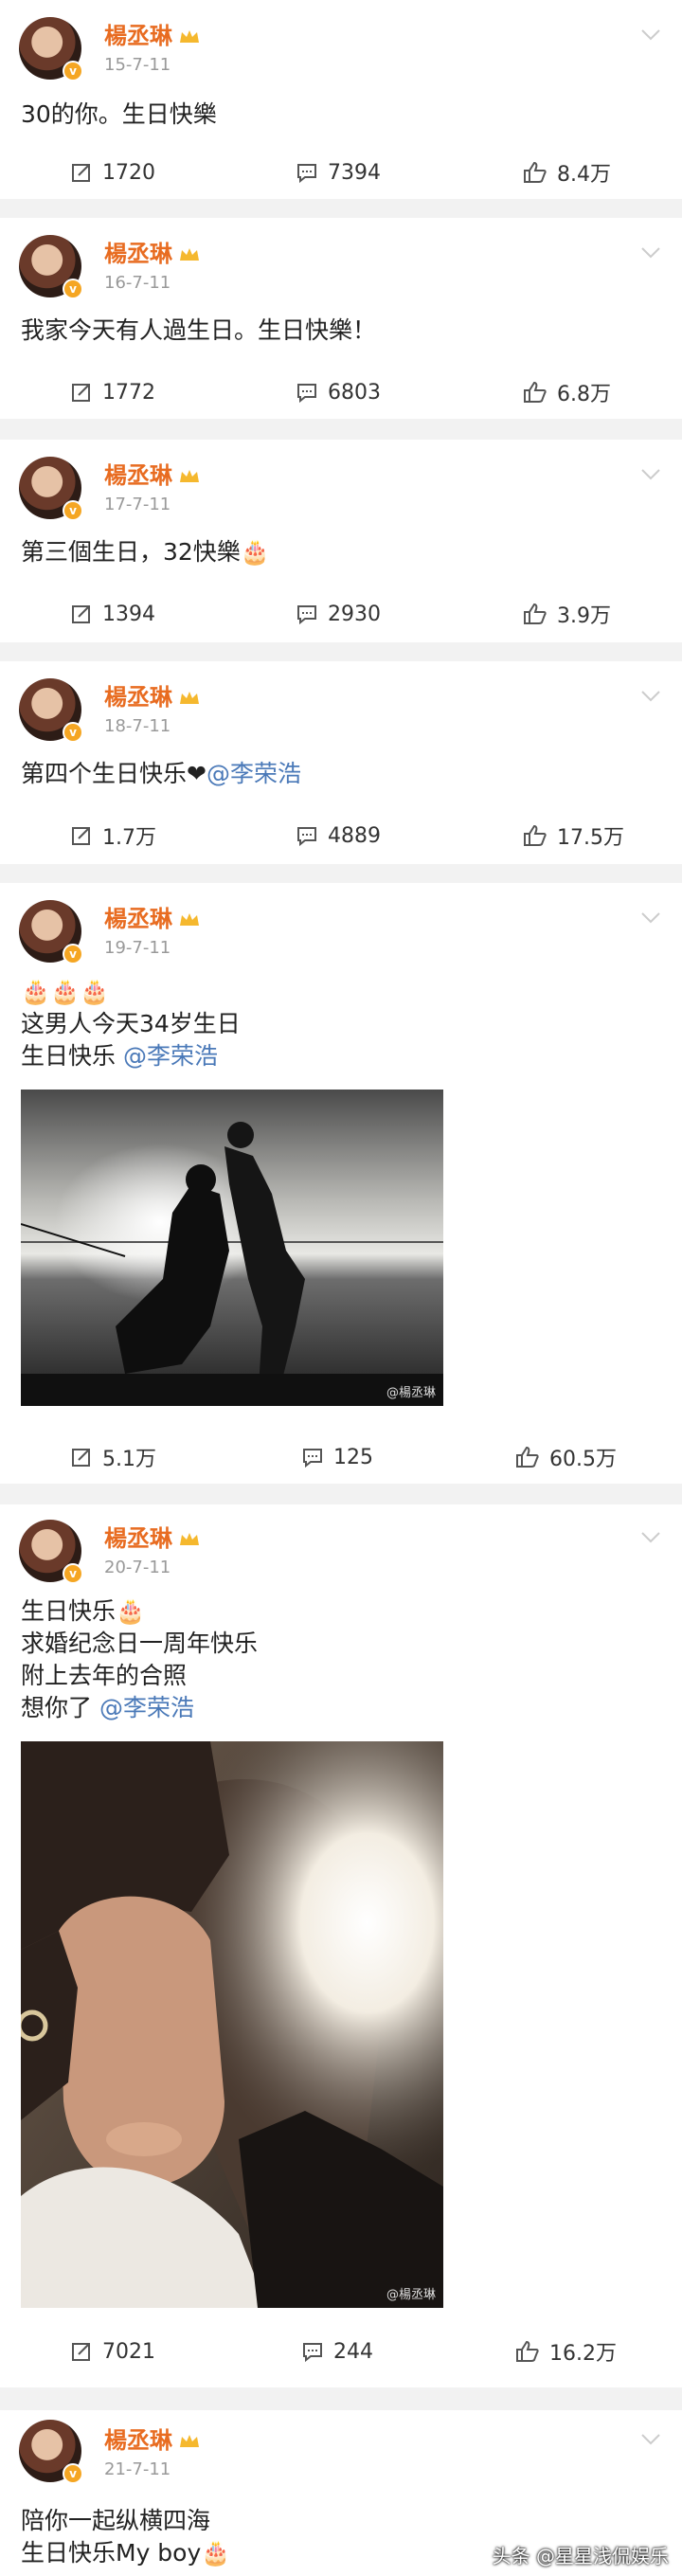 The height and width of the screenshot is (2576, 682). I want to click on repost-button: 1720, so click(112, 172).